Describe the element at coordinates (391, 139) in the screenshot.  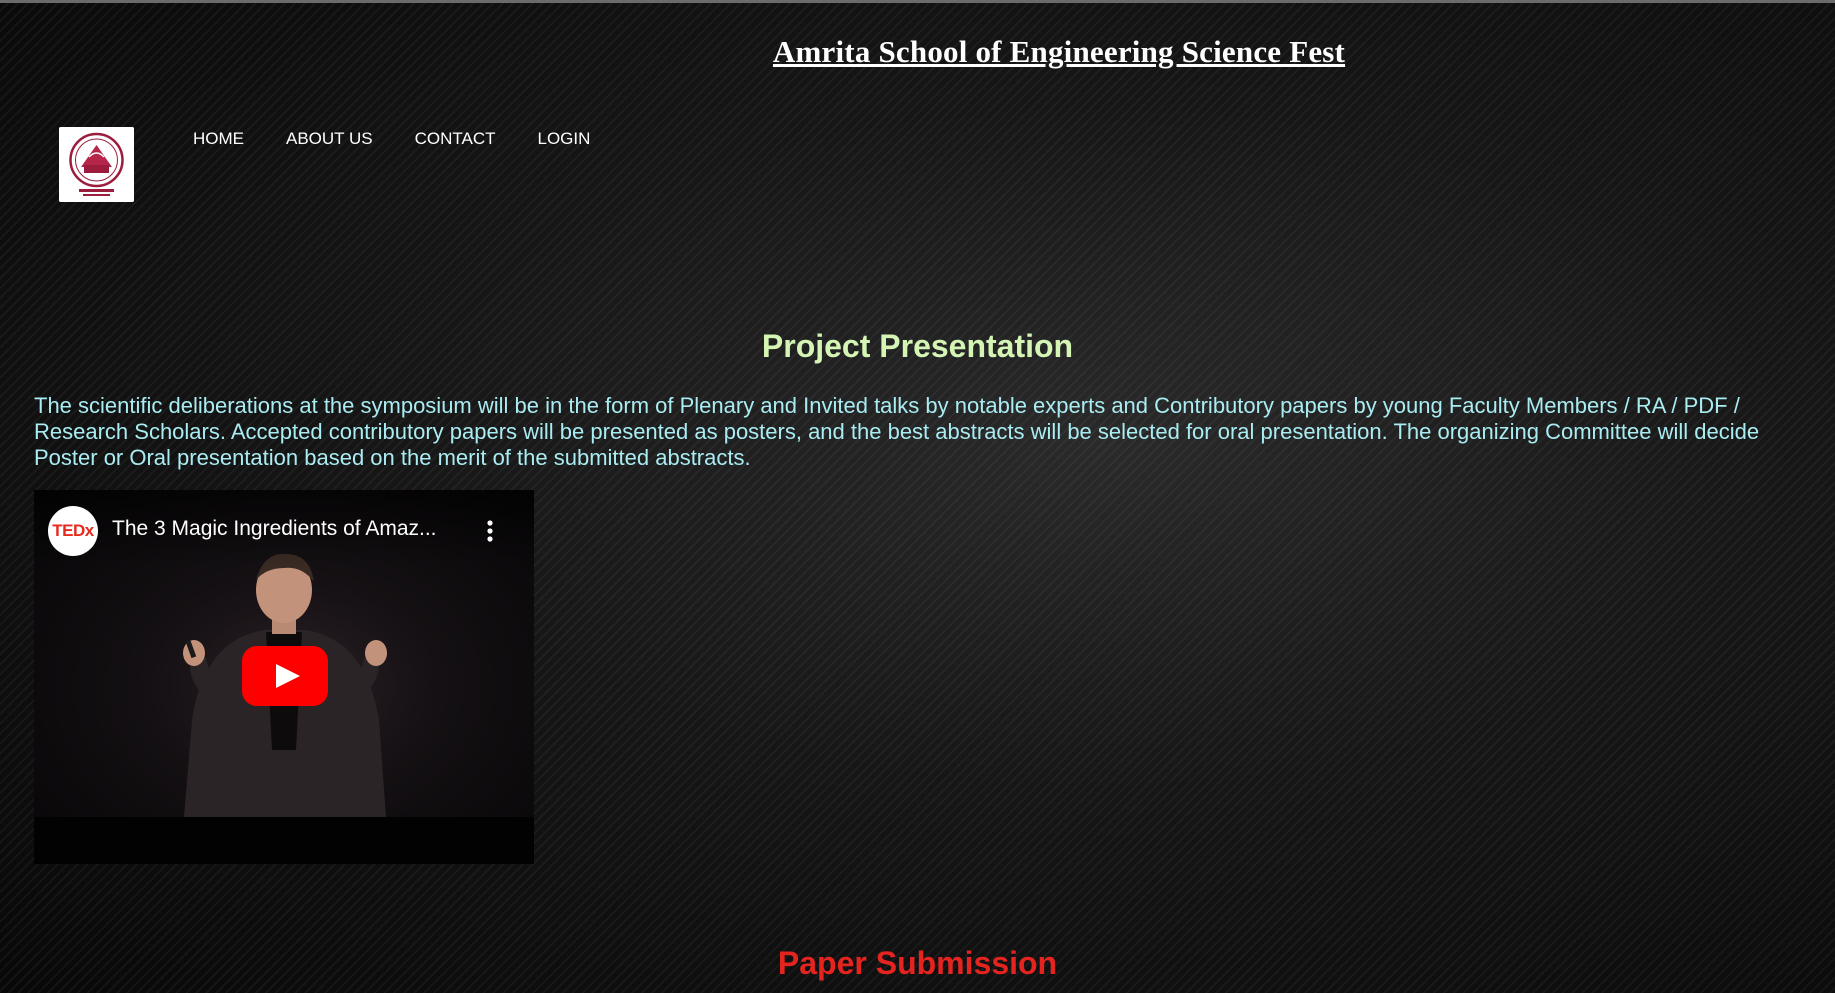
I see `main-nav: HOME ABOUT US CONTACT LOGIN` at that location.